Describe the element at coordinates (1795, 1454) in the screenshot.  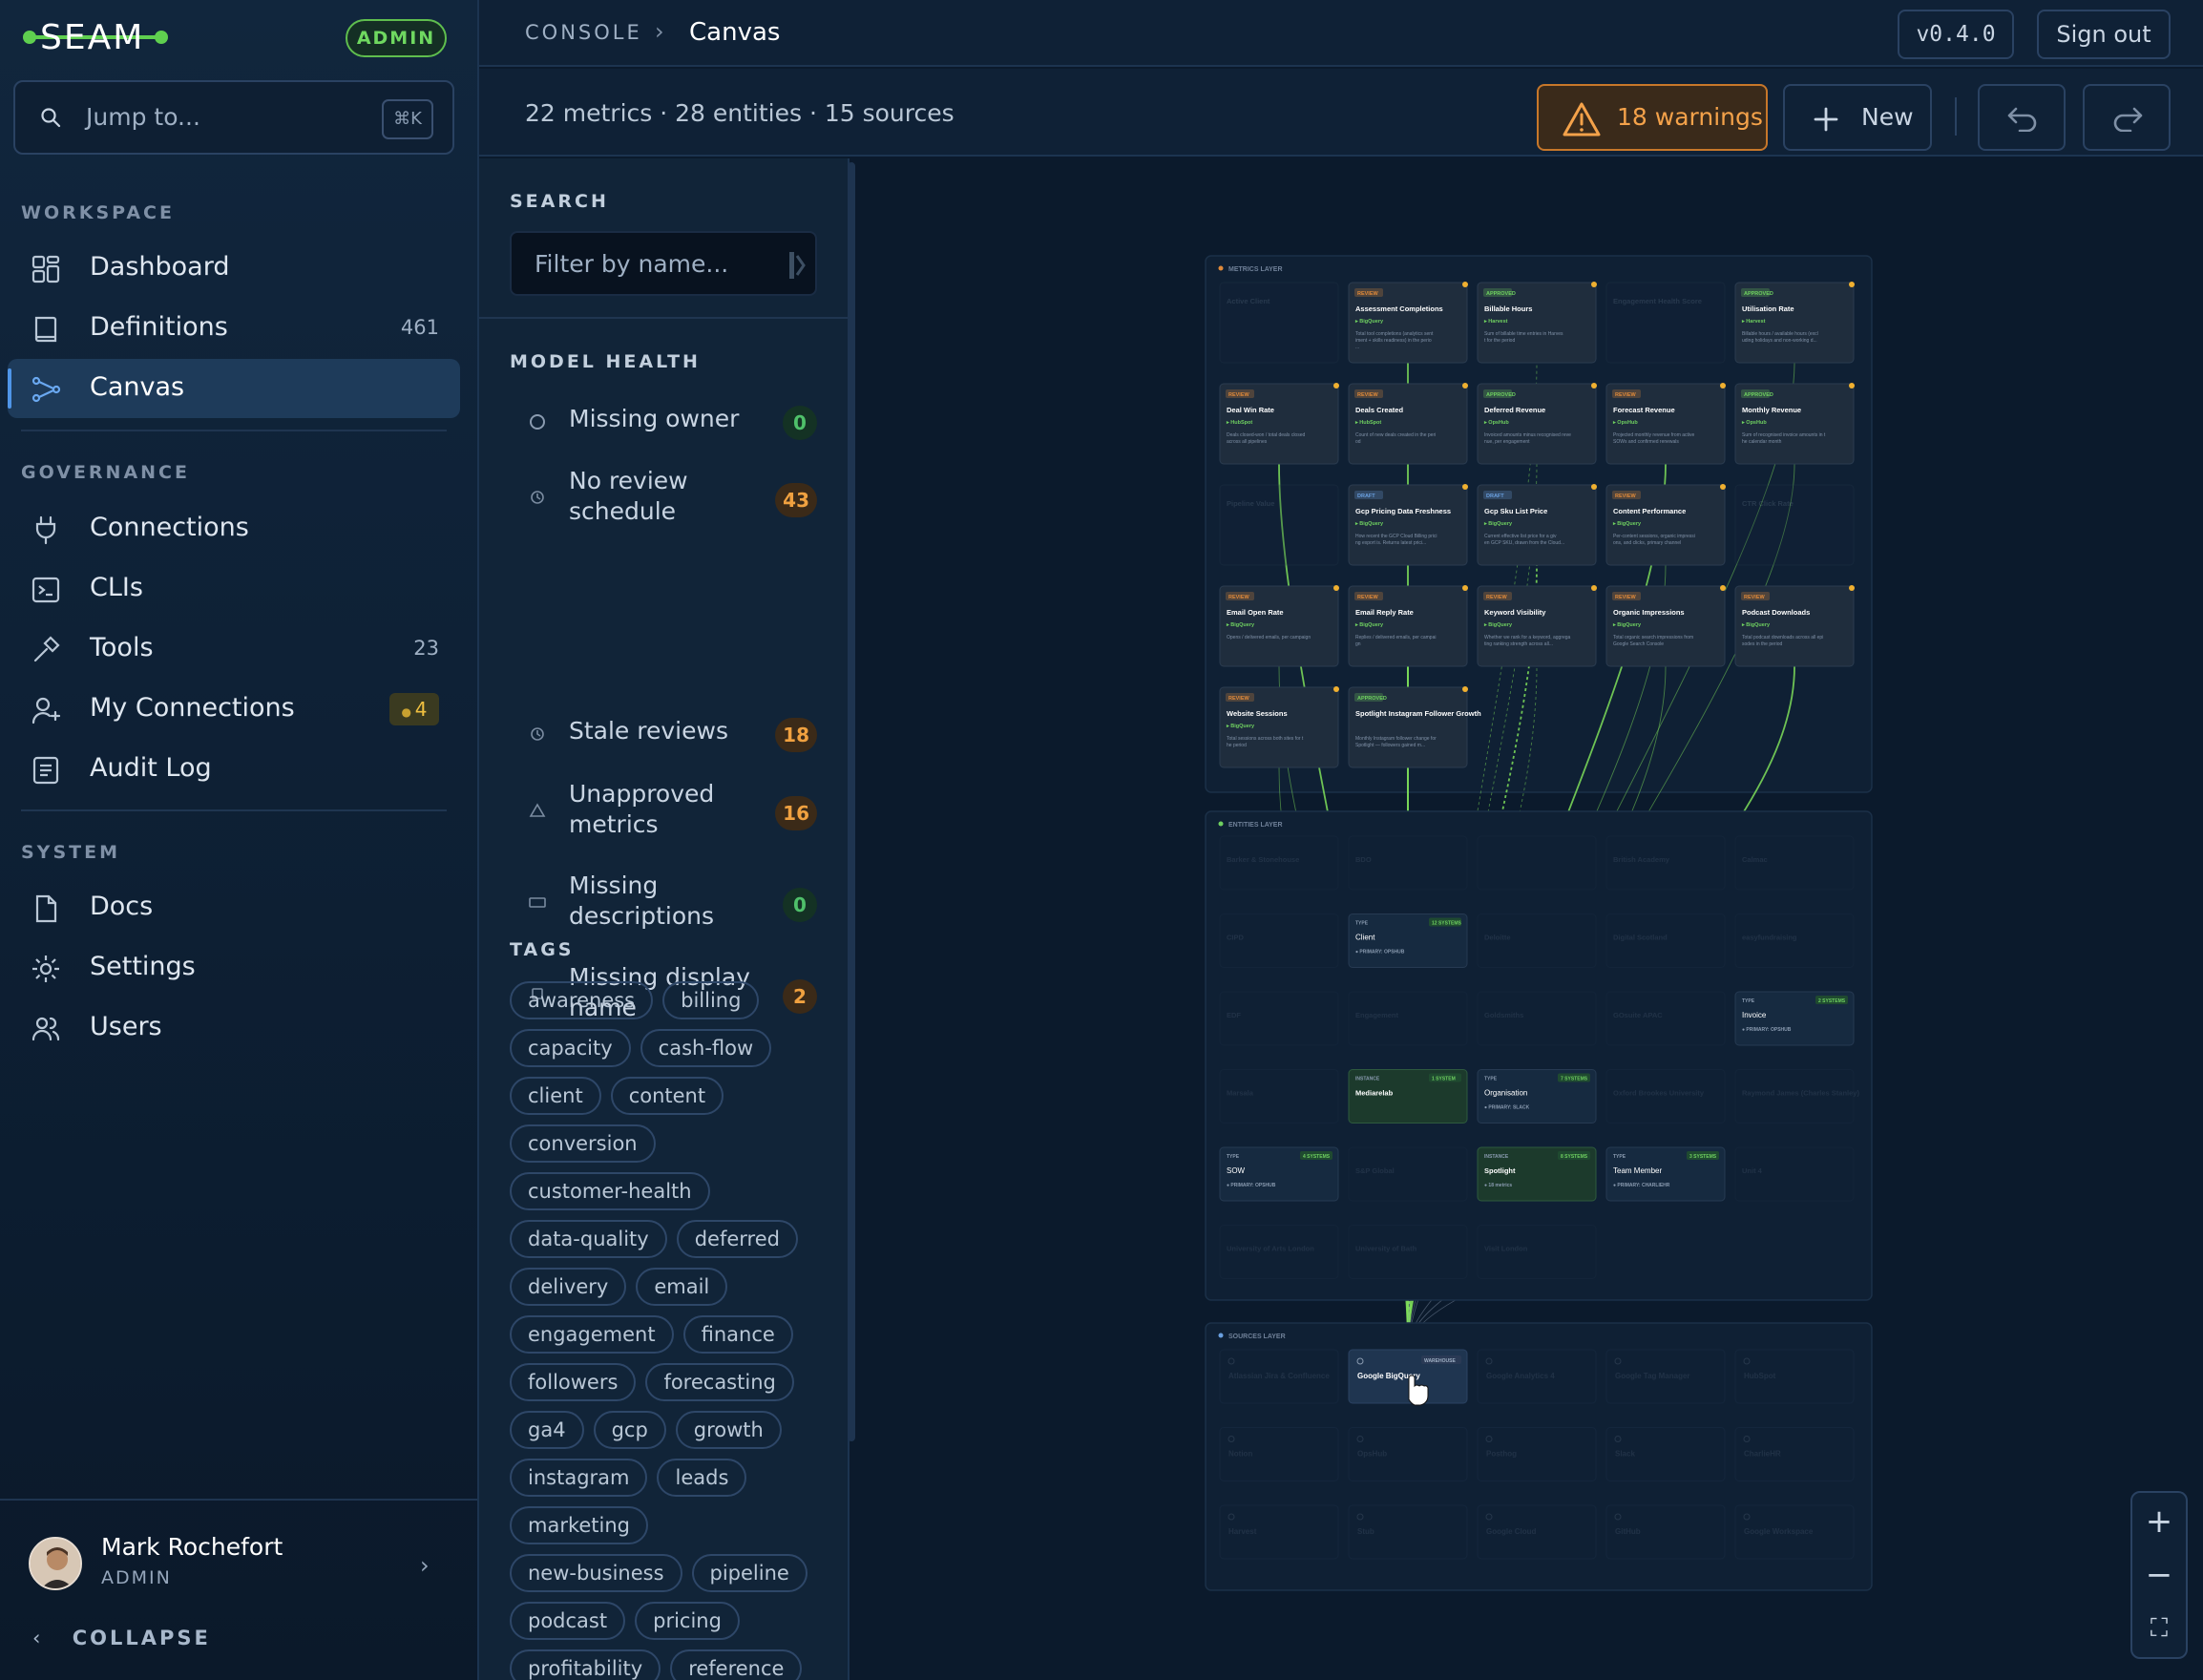
I see `source-card: CharlieHR` at that location.